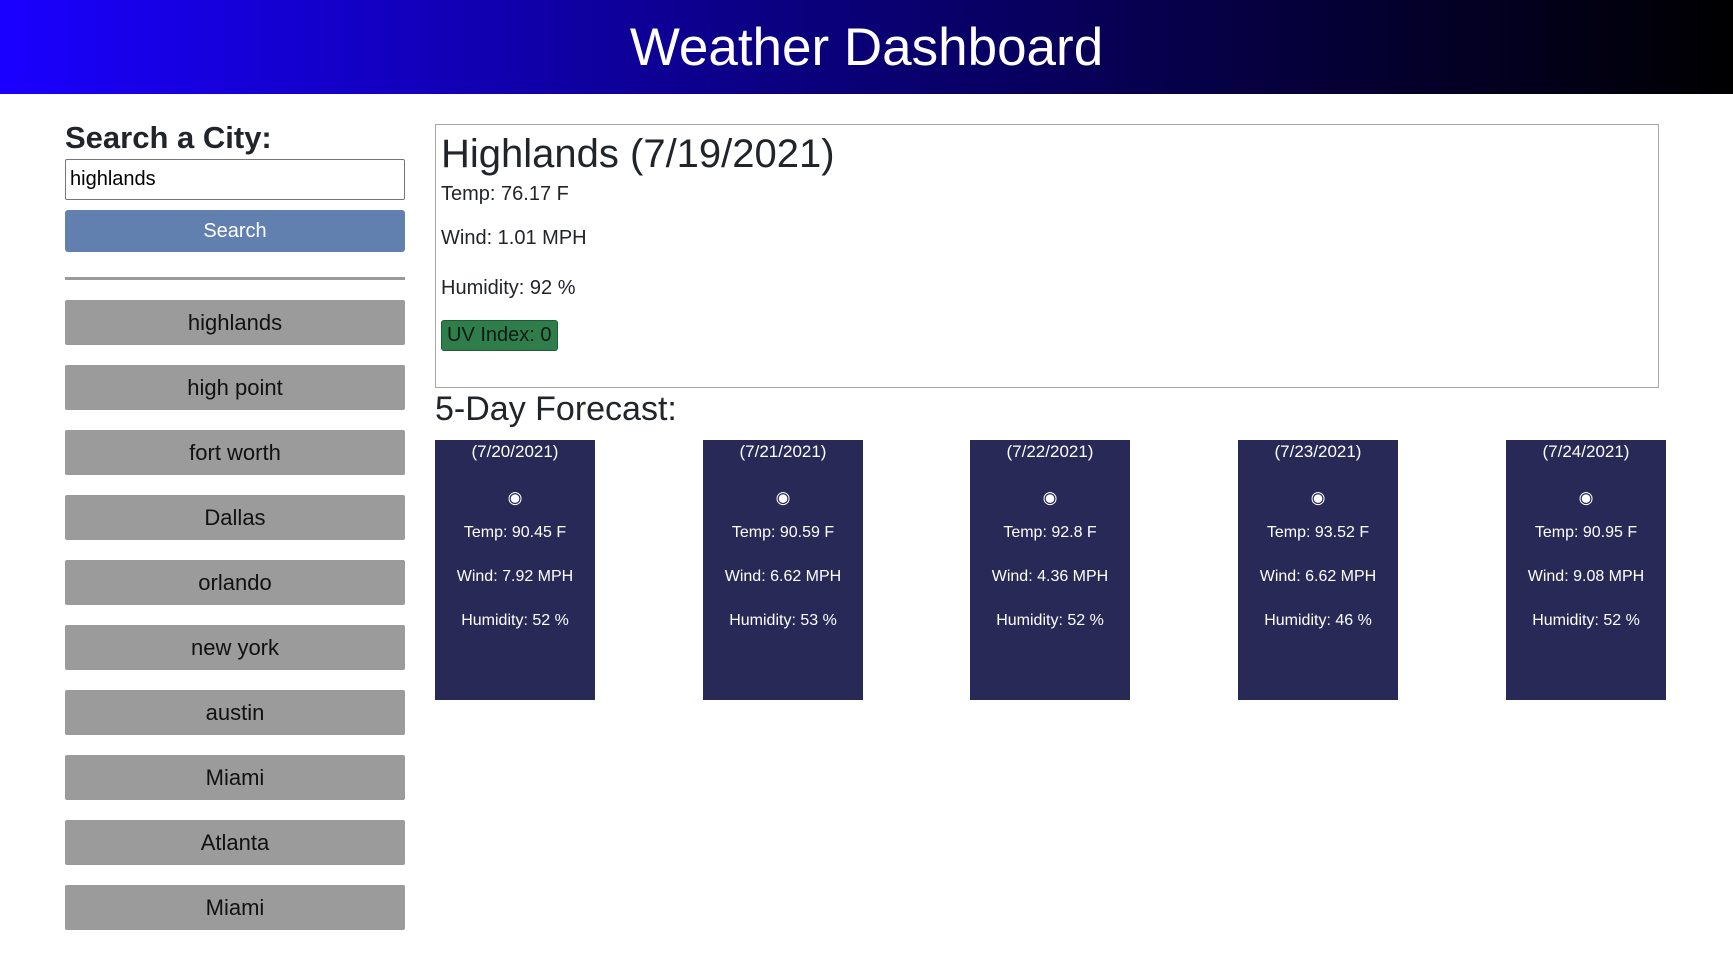 The image size is (1733, 955). I want to click on history-city-button: high point, so click(235, 387).